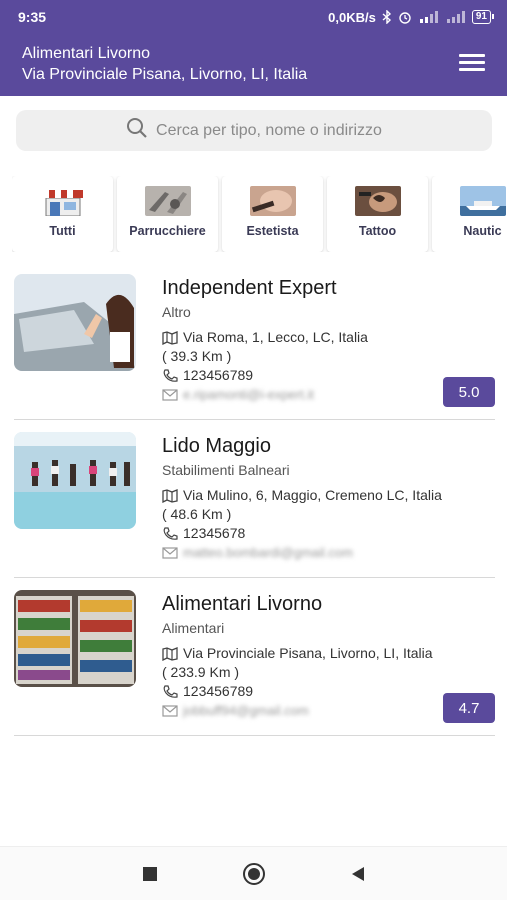 This screenshot has width=507, height=900. Describe the element at coordinates (469, 392) in the screenshot. I see `rating-badge: 5.0` at that location.